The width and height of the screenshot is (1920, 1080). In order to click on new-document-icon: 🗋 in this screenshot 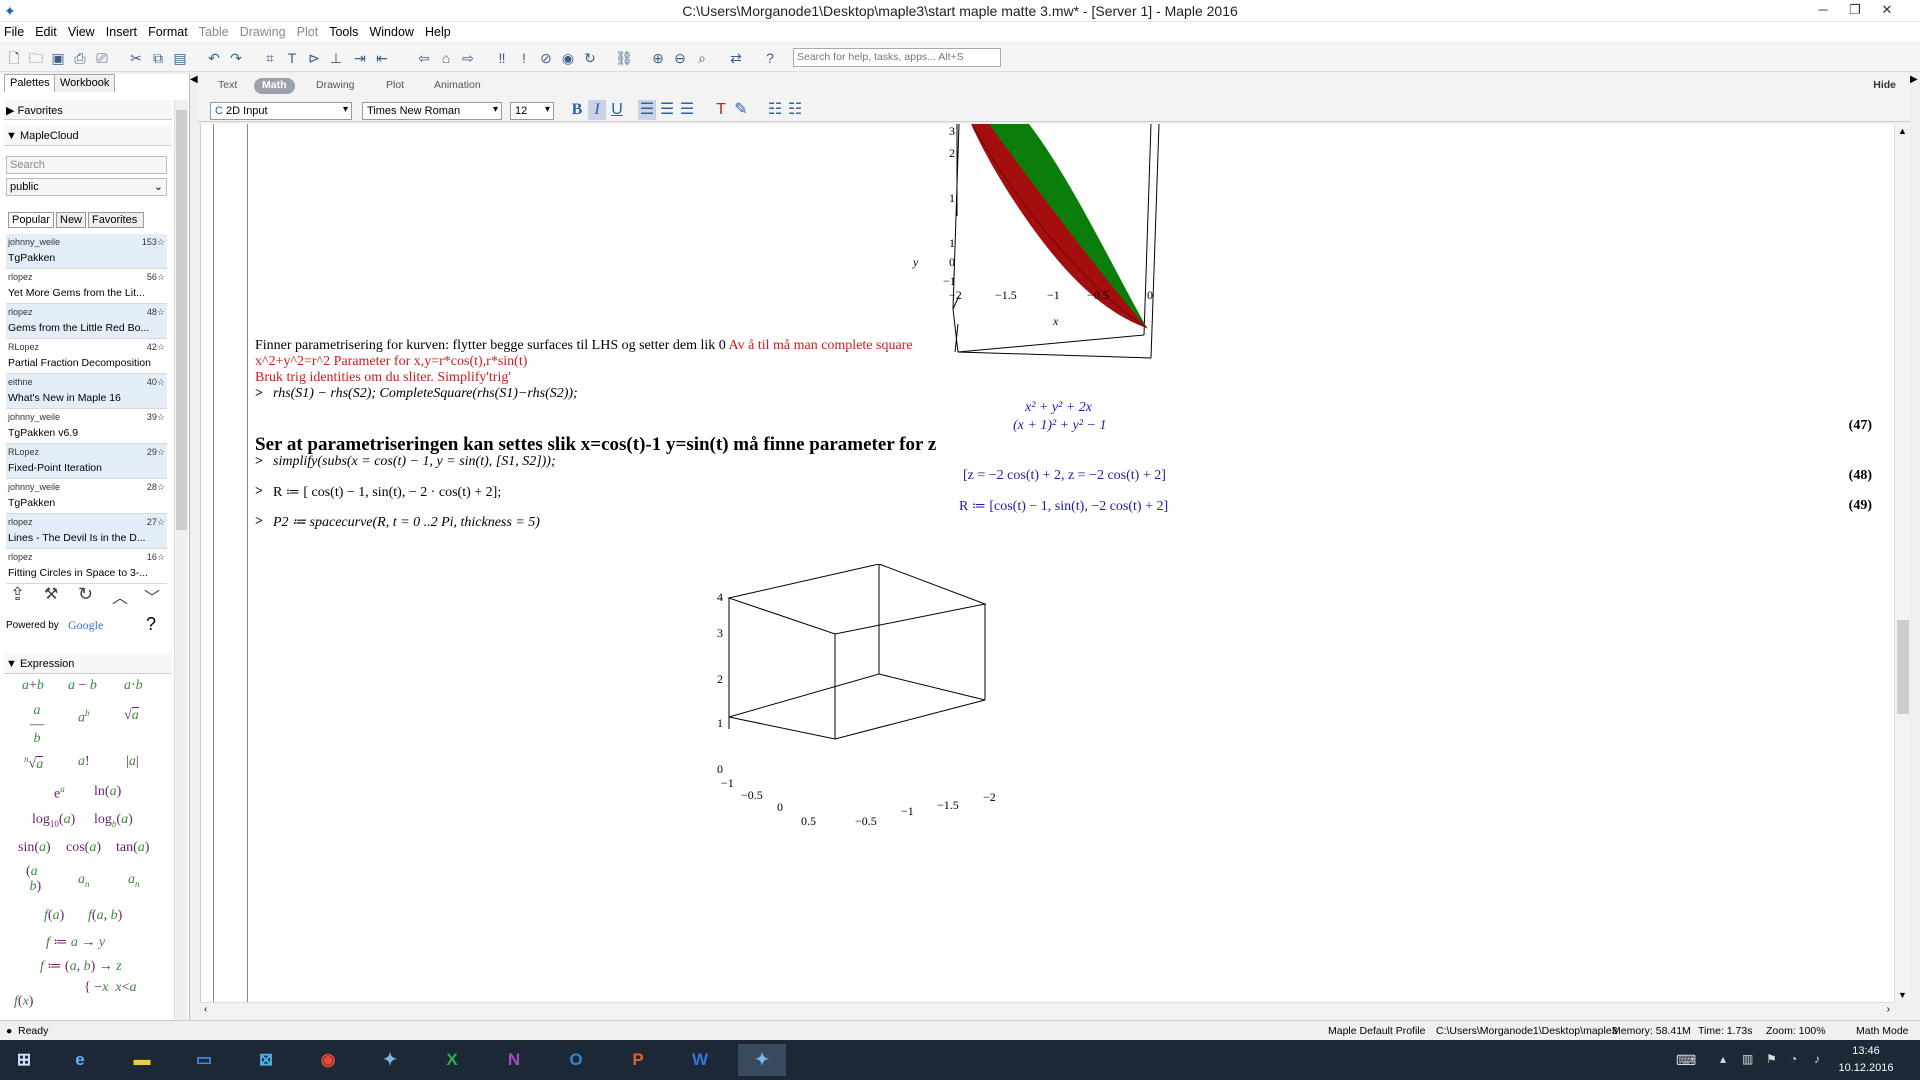, I will do `click(14, 58)`.